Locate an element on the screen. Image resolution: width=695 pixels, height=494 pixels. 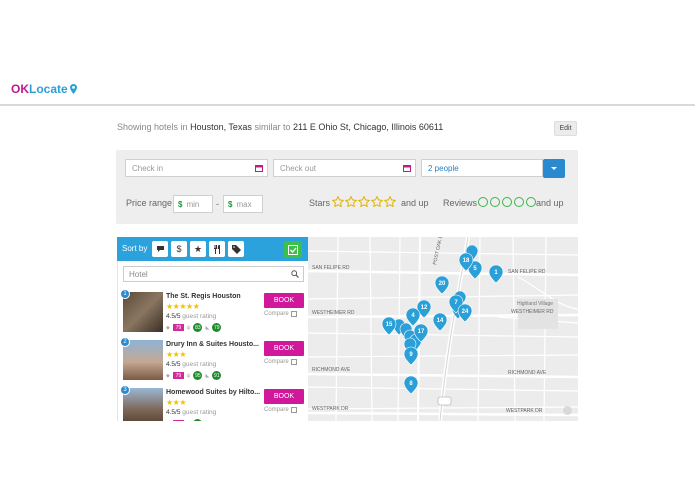
street-label: WESTHEIMER RD is located at coordinates (532, 312).